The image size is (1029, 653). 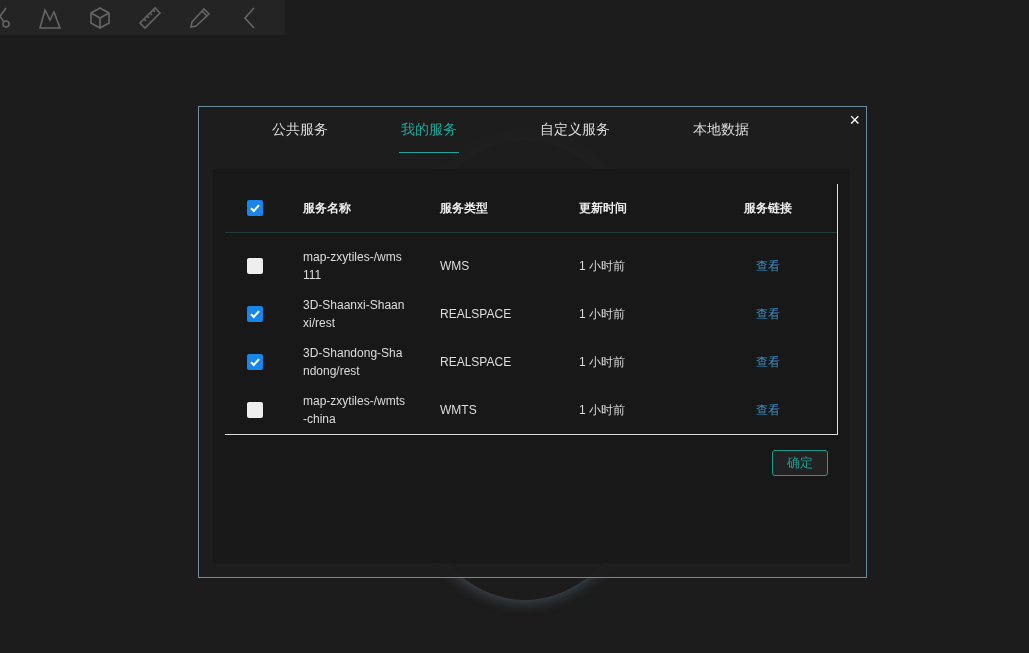 I want to click on service-name: 3D-Shaanxi-Shaanxi/rest, so click(x=354, y=314).